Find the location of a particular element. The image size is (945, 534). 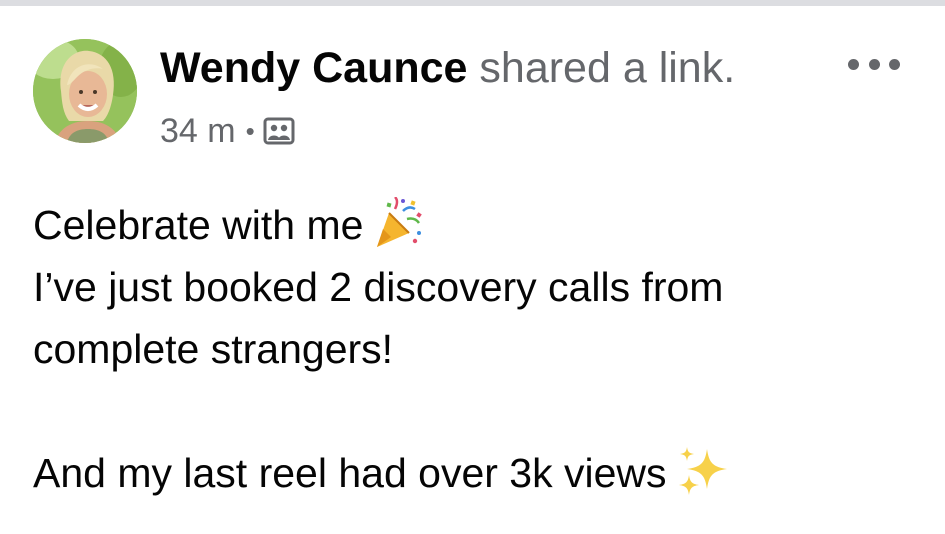

more-options-button is located at coordinates (874, 64).